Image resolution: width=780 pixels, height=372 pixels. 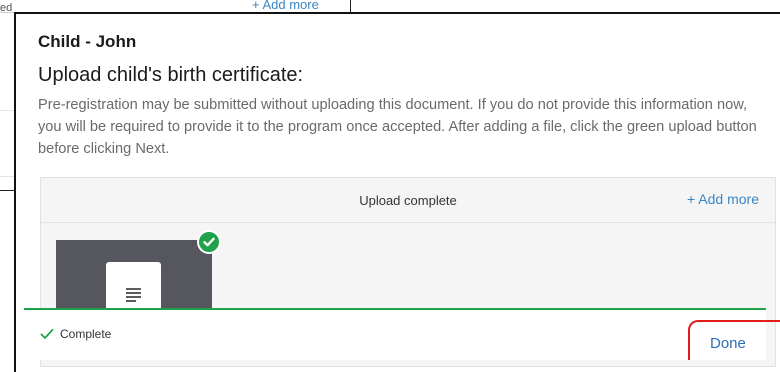 What do you see at coordinates (87, 41) in the screenshot?
I see `child-name-heading: Child - John` at bounding box center [87, 41].